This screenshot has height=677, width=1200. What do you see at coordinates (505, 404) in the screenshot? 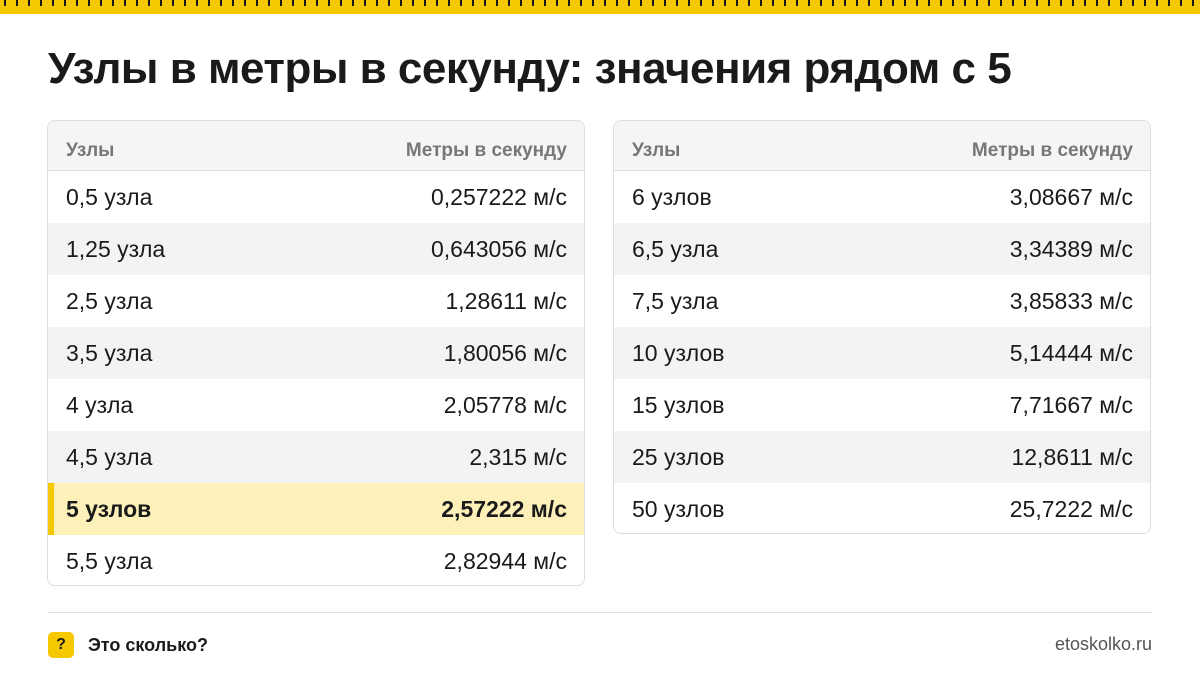
I see `cell-ms: 2,05778 м/с` at bounding box center [505, 404].